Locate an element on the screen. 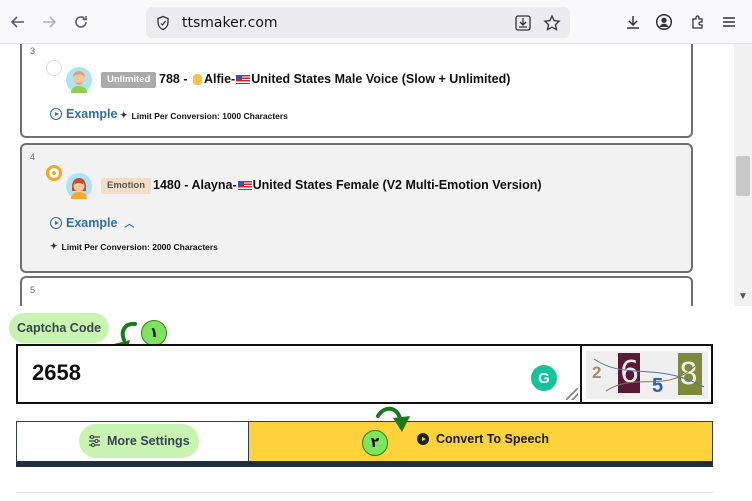 This screenshot has width=752, height=501. settings-sliders-icon is located at coordinates (94, 441).